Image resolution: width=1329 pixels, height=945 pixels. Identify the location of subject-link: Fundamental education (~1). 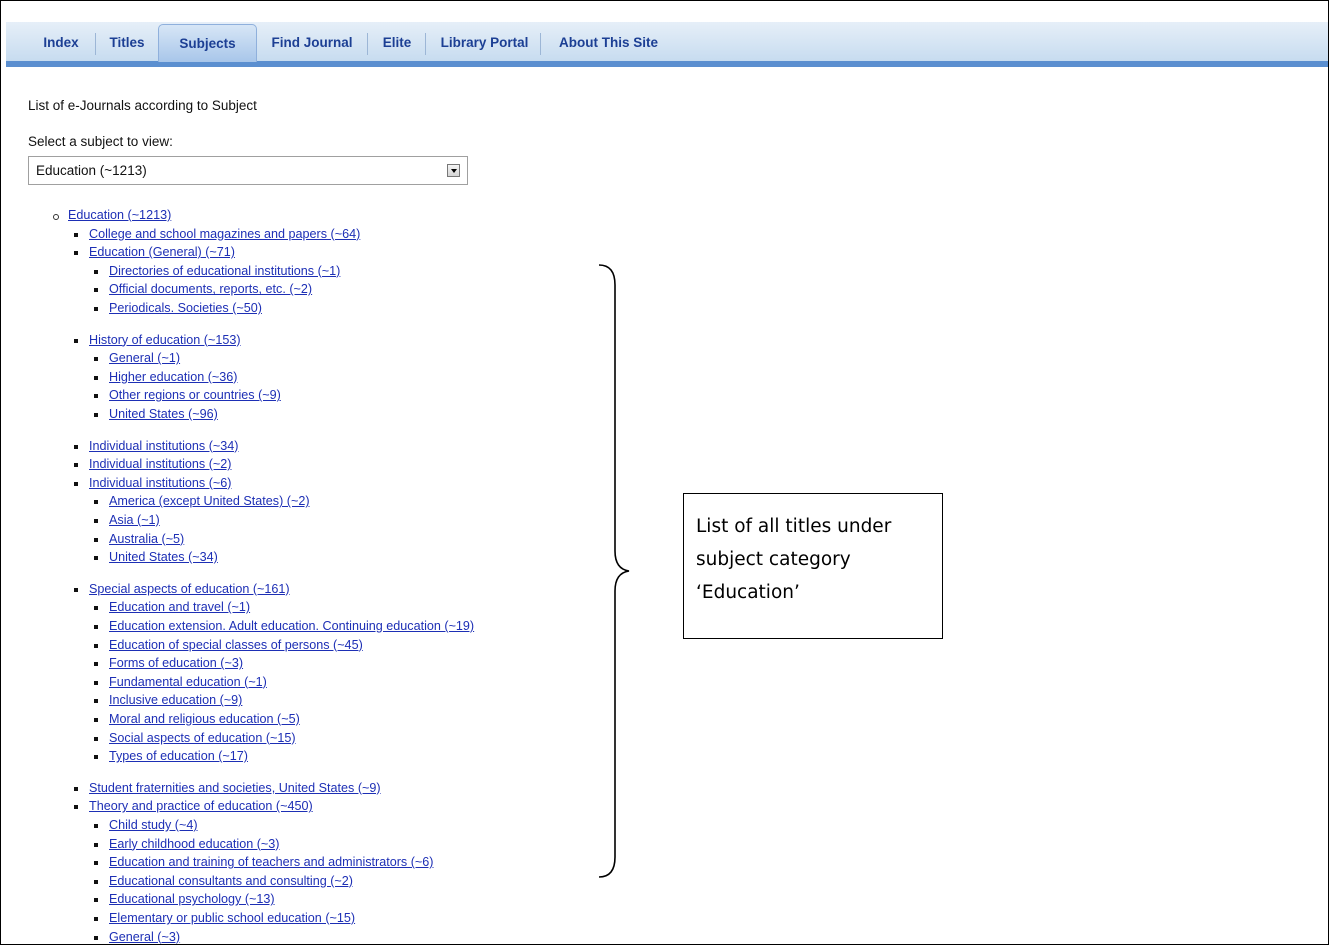
(188, 682).